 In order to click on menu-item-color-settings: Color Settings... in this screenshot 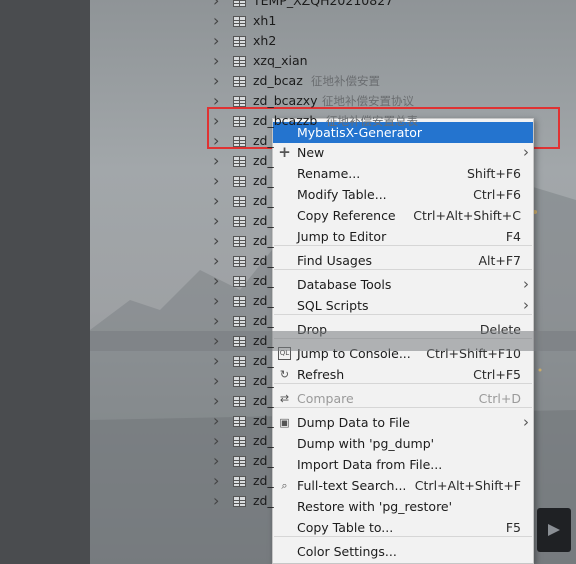, I will do `click(403, 551)`.